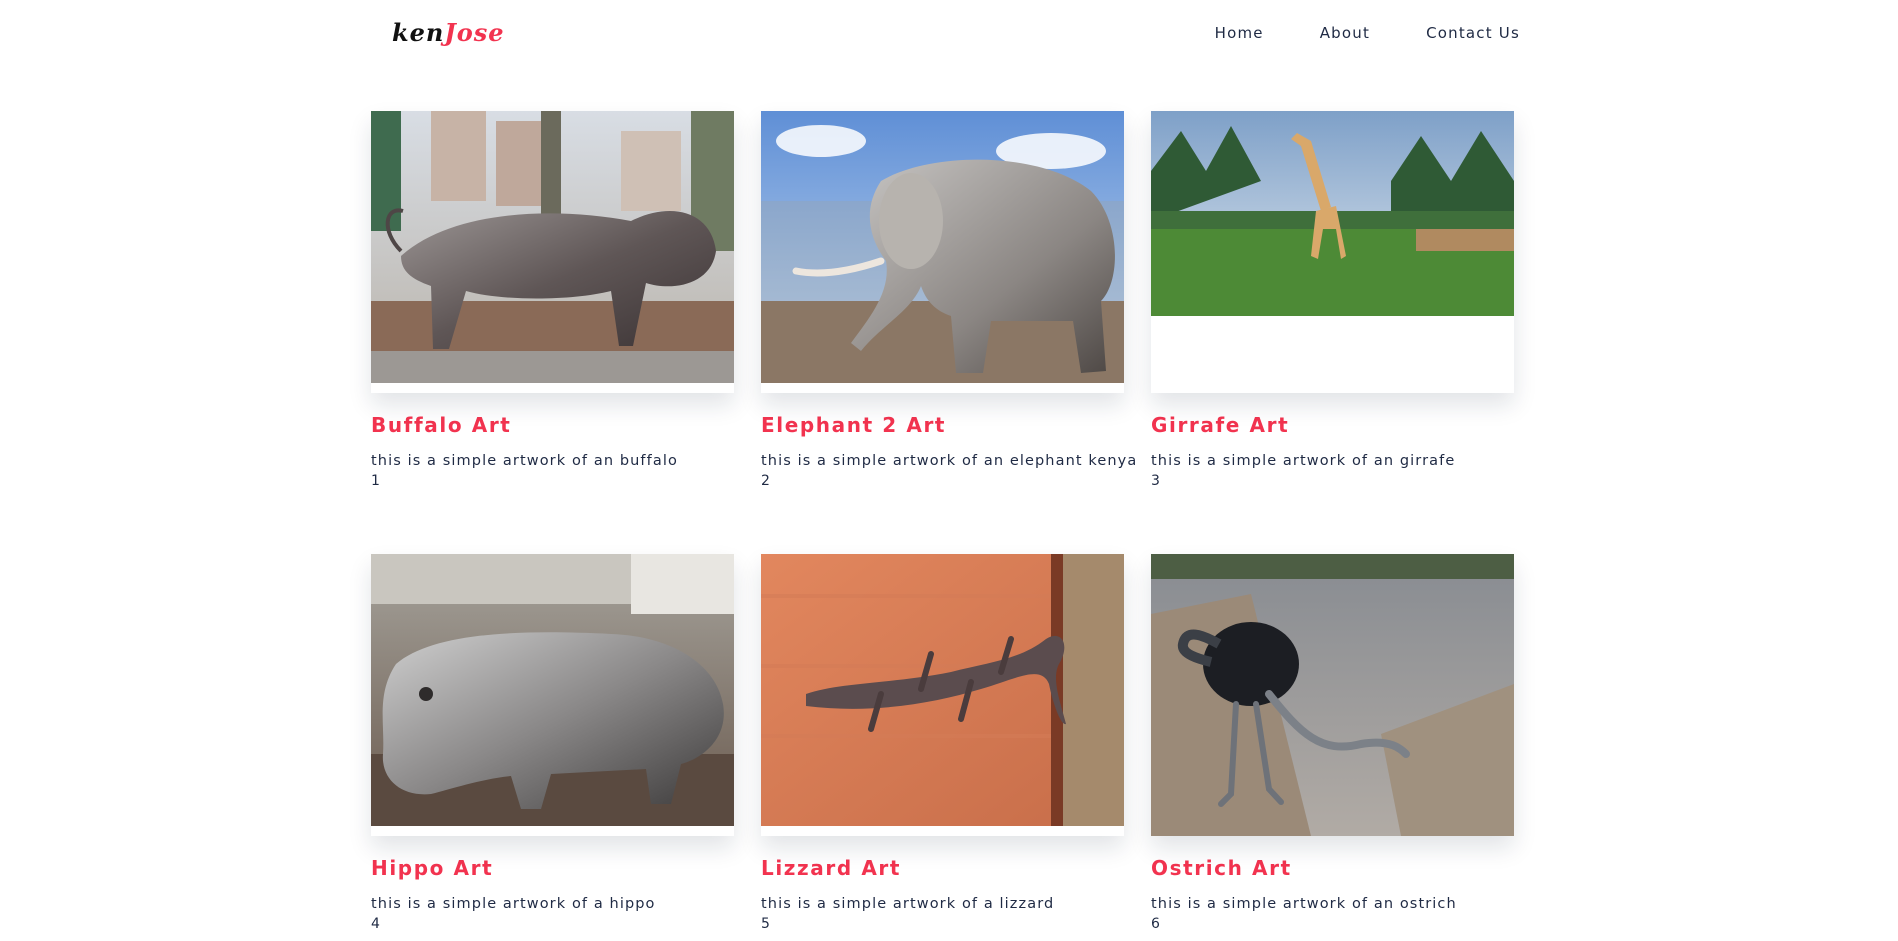 The image size is (1898, 941). I want to click on art-card-title: Lizzard Art, so click(942, 868).